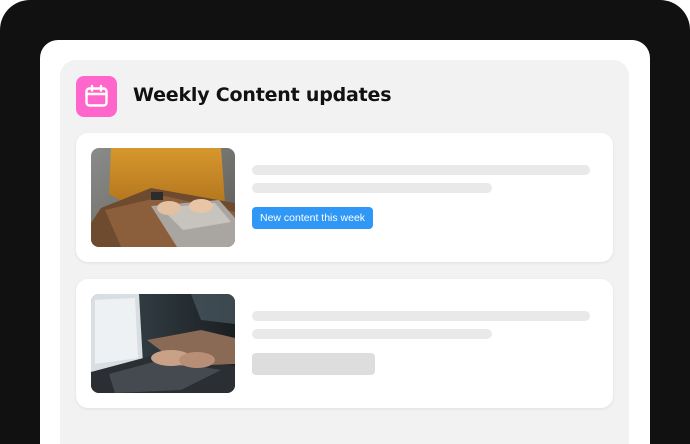  I want to click on placeholder-button, so click(313, 364).